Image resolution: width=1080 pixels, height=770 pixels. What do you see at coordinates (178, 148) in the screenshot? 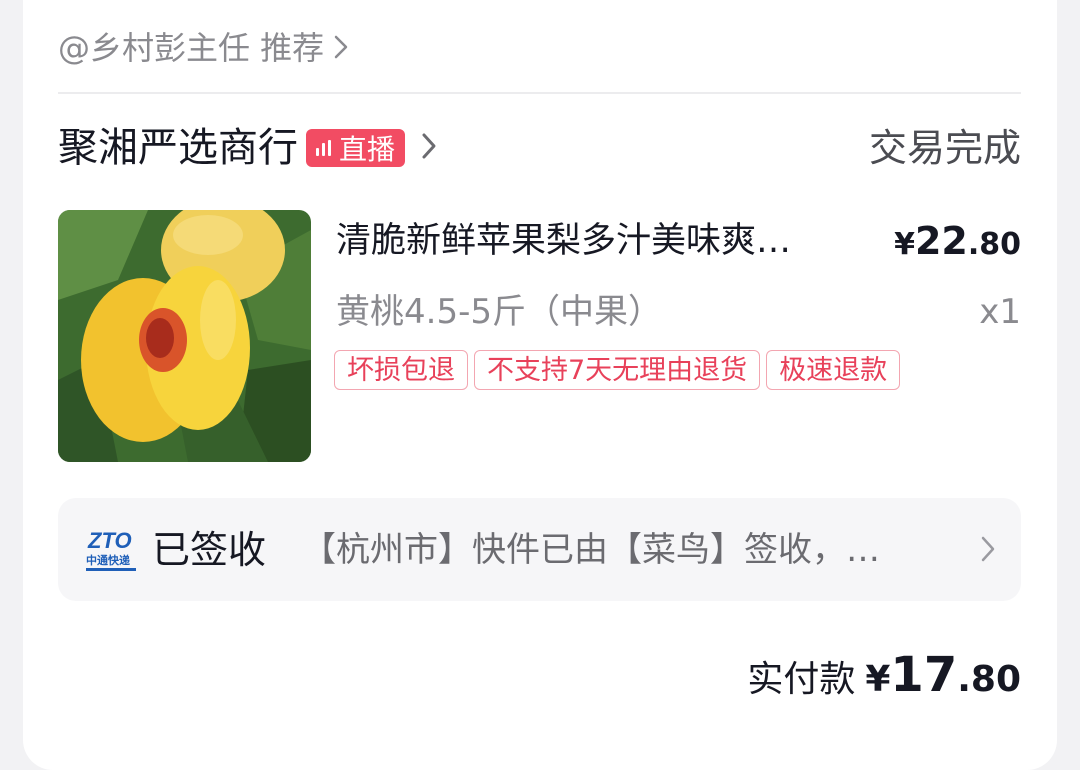
I see `shop-name: 聚湘严选商行` at bounding box center [178, 148].